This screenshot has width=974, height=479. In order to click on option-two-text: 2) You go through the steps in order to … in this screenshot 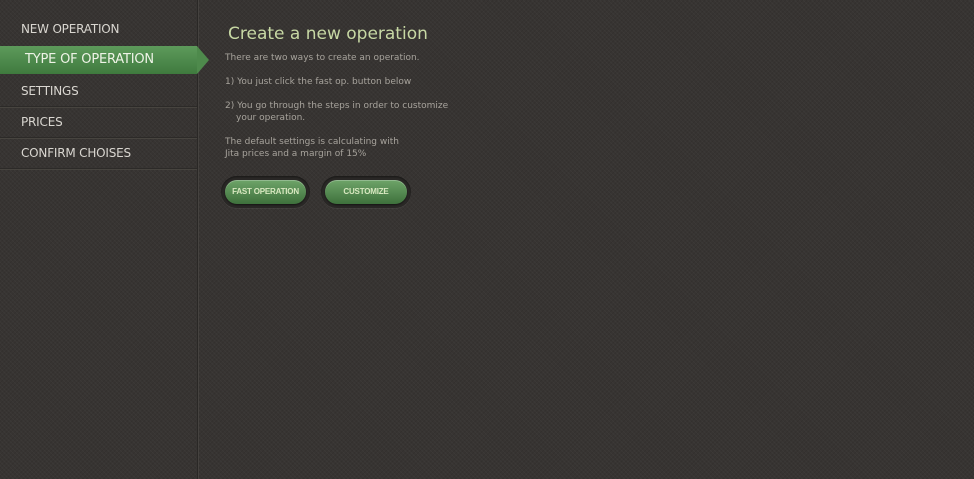, I will do `click(385, 112)`.